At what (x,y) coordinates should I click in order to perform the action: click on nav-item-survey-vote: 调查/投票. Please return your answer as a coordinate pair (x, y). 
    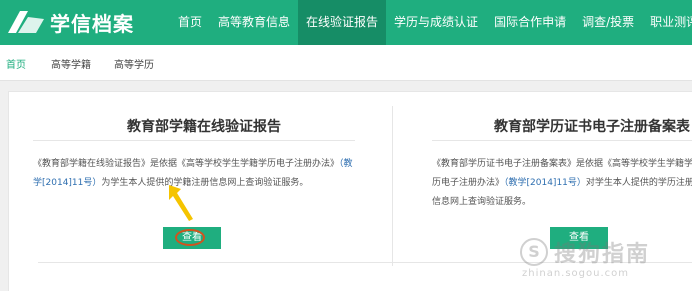
    Looking at the image, I should click on (608, 22).